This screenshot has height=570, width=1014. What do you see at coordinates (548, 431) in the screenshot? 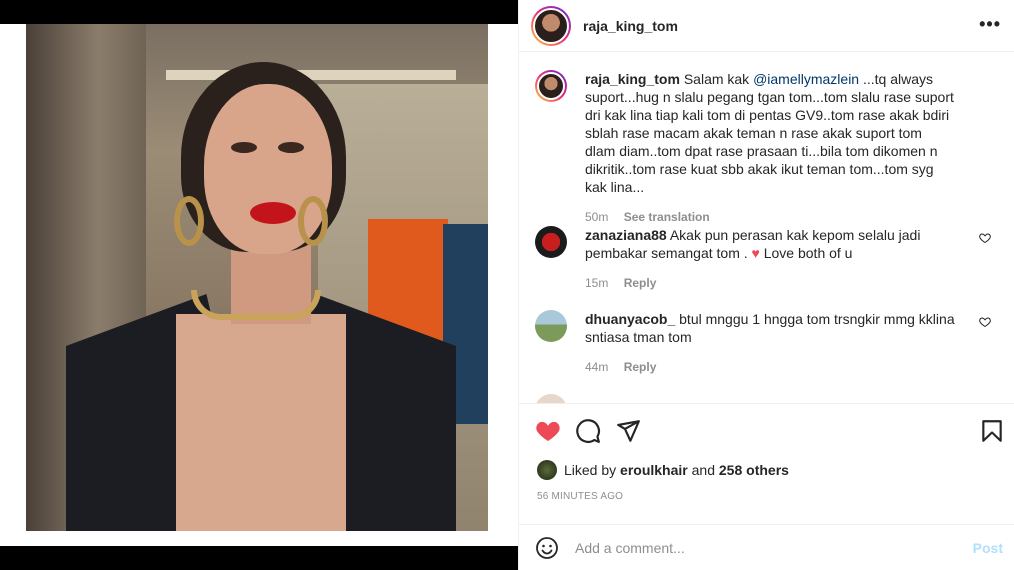
I see `heart-icon` at bounding box center [548, 431].